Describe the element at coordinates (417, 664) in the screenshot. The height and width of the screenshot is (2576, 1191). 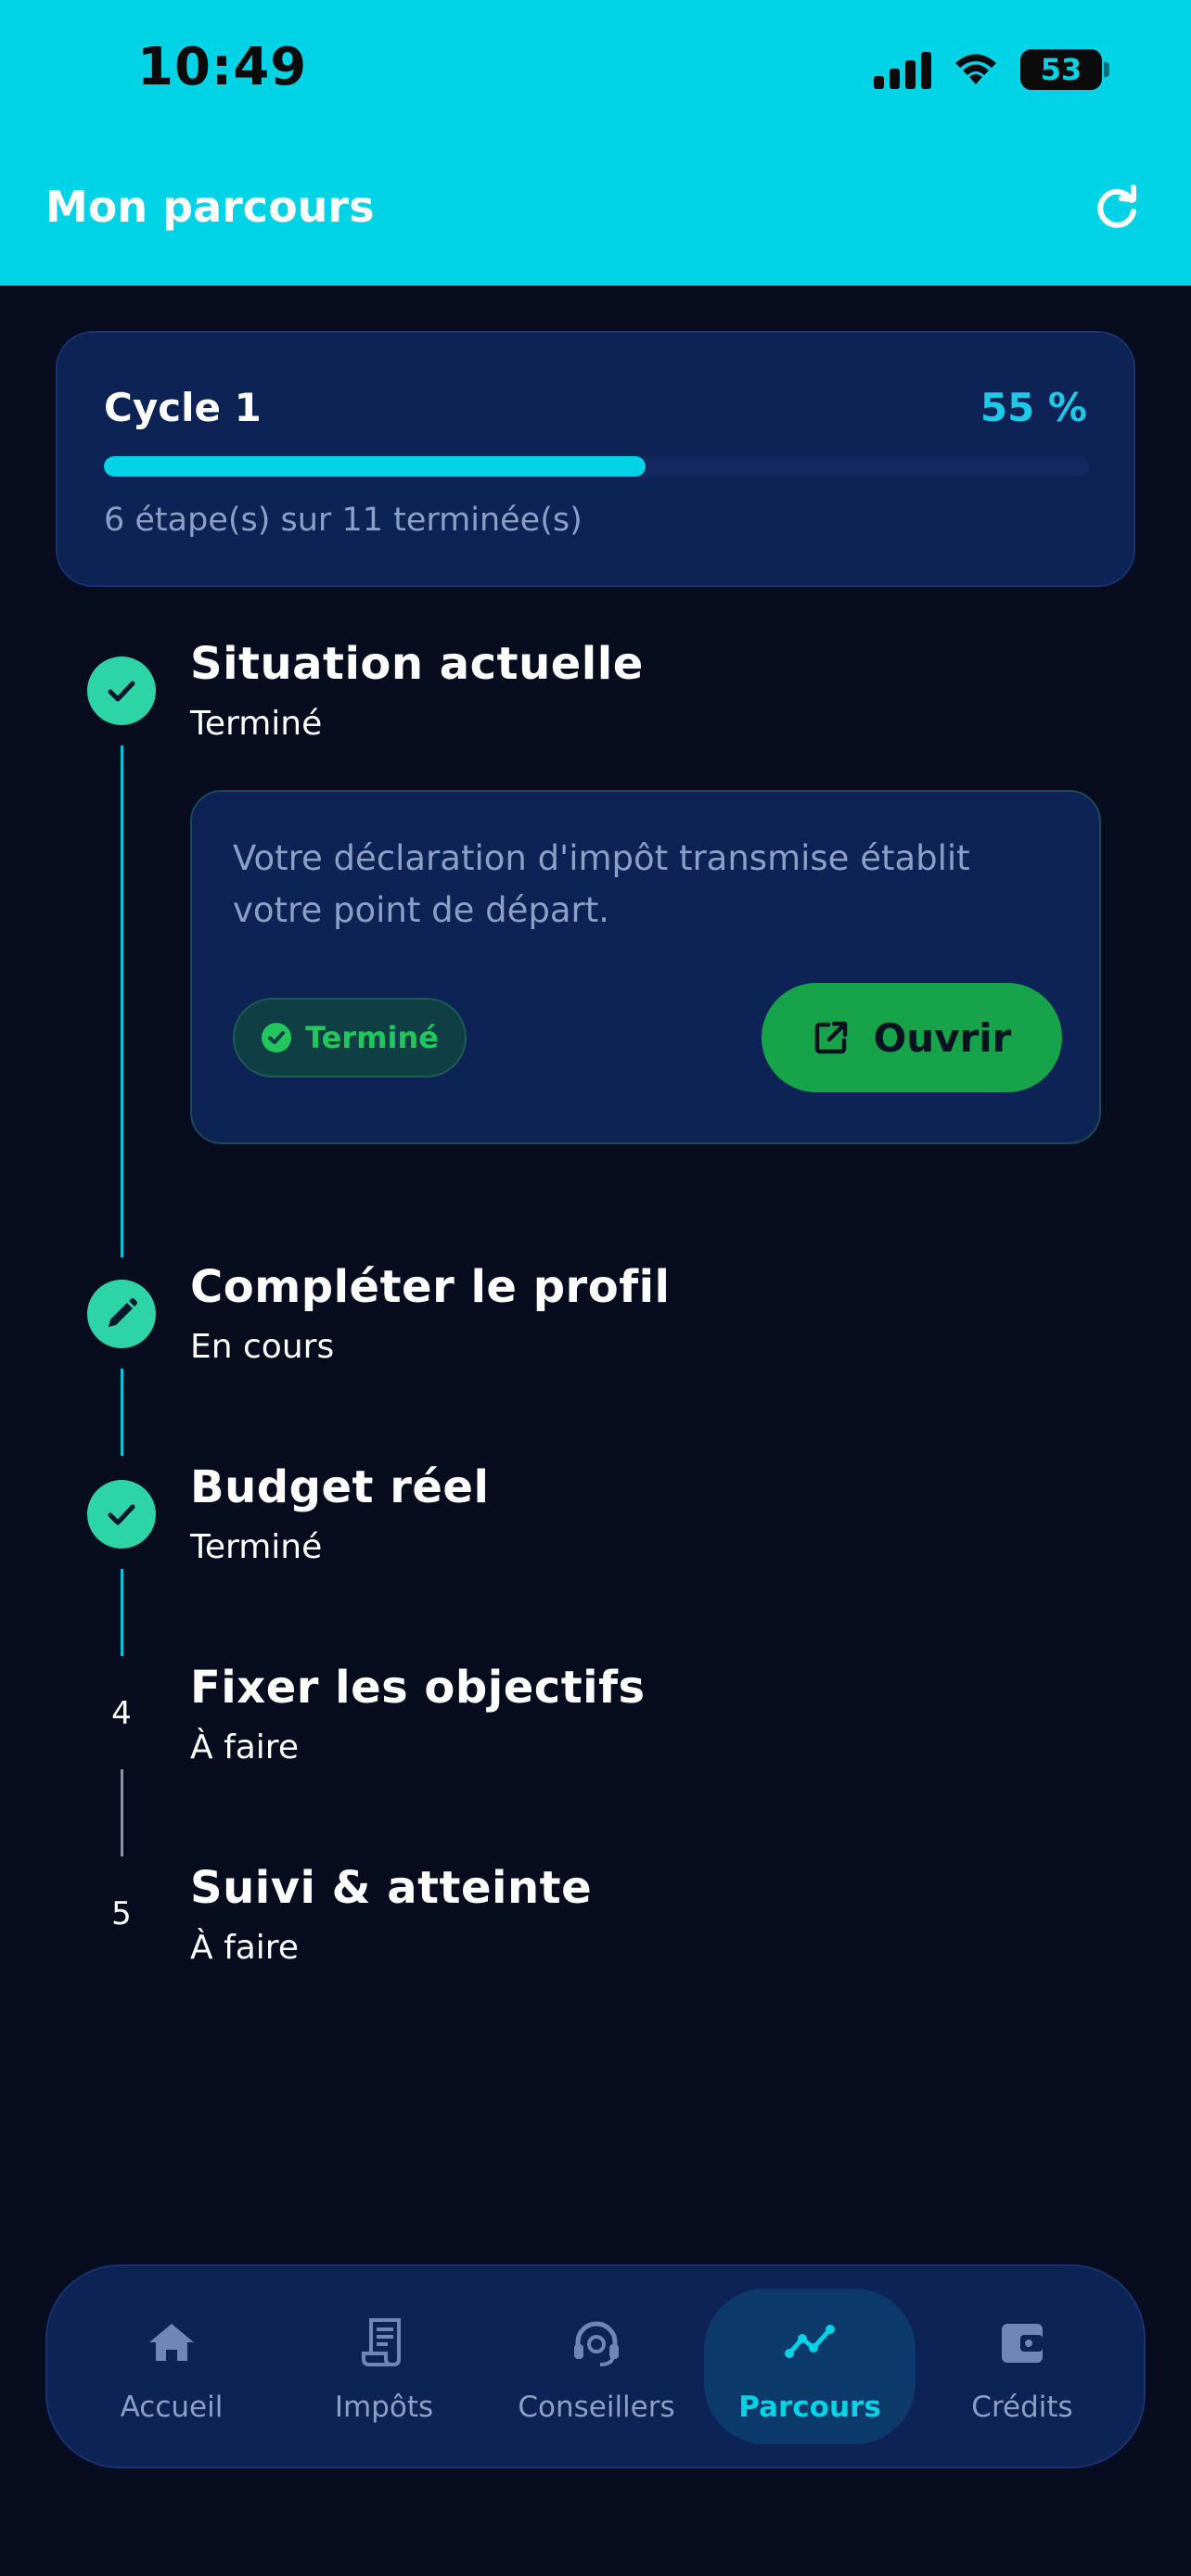
I see `step-title: Situation actuelle` at that location.